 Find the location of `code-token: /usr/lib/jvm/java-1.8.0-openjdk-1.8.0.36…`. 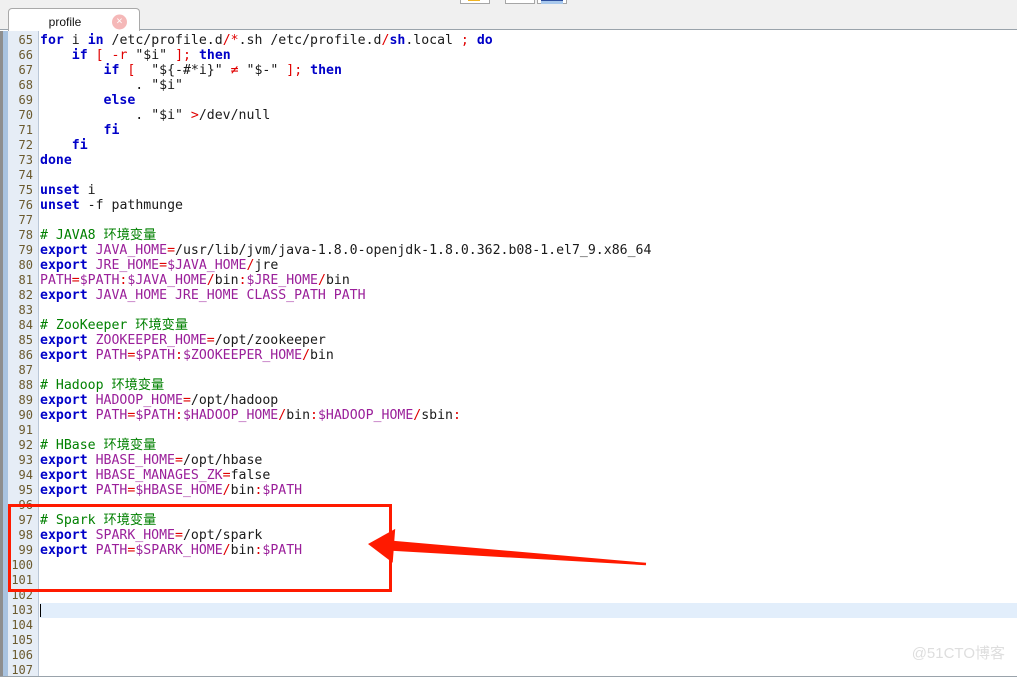

code-token: /usr/lib/jvm/java-1.8.0-openjdk-1.8.0.36… is located at coordinates (413, 250).